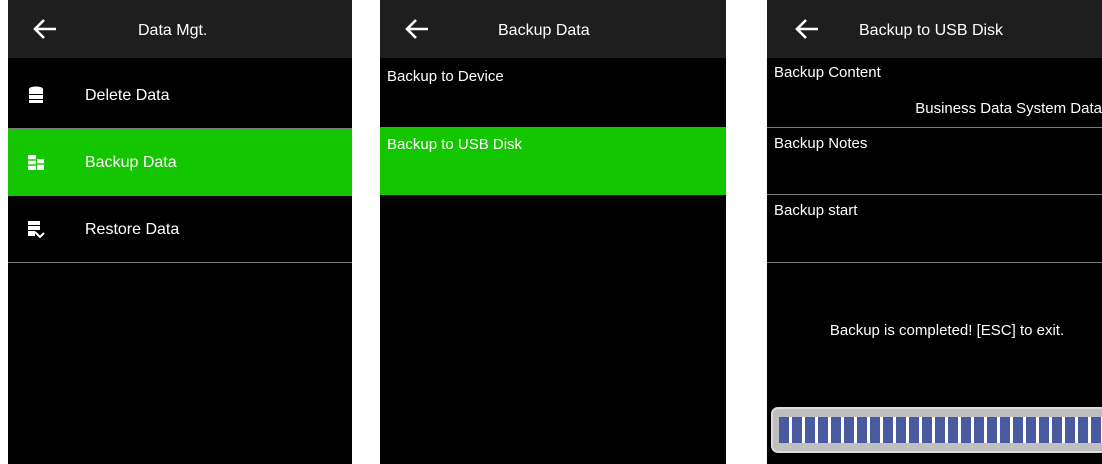 This screenshot has height=464, width=1102. I want to click on page-title: Backup Data, so click(544, 30).